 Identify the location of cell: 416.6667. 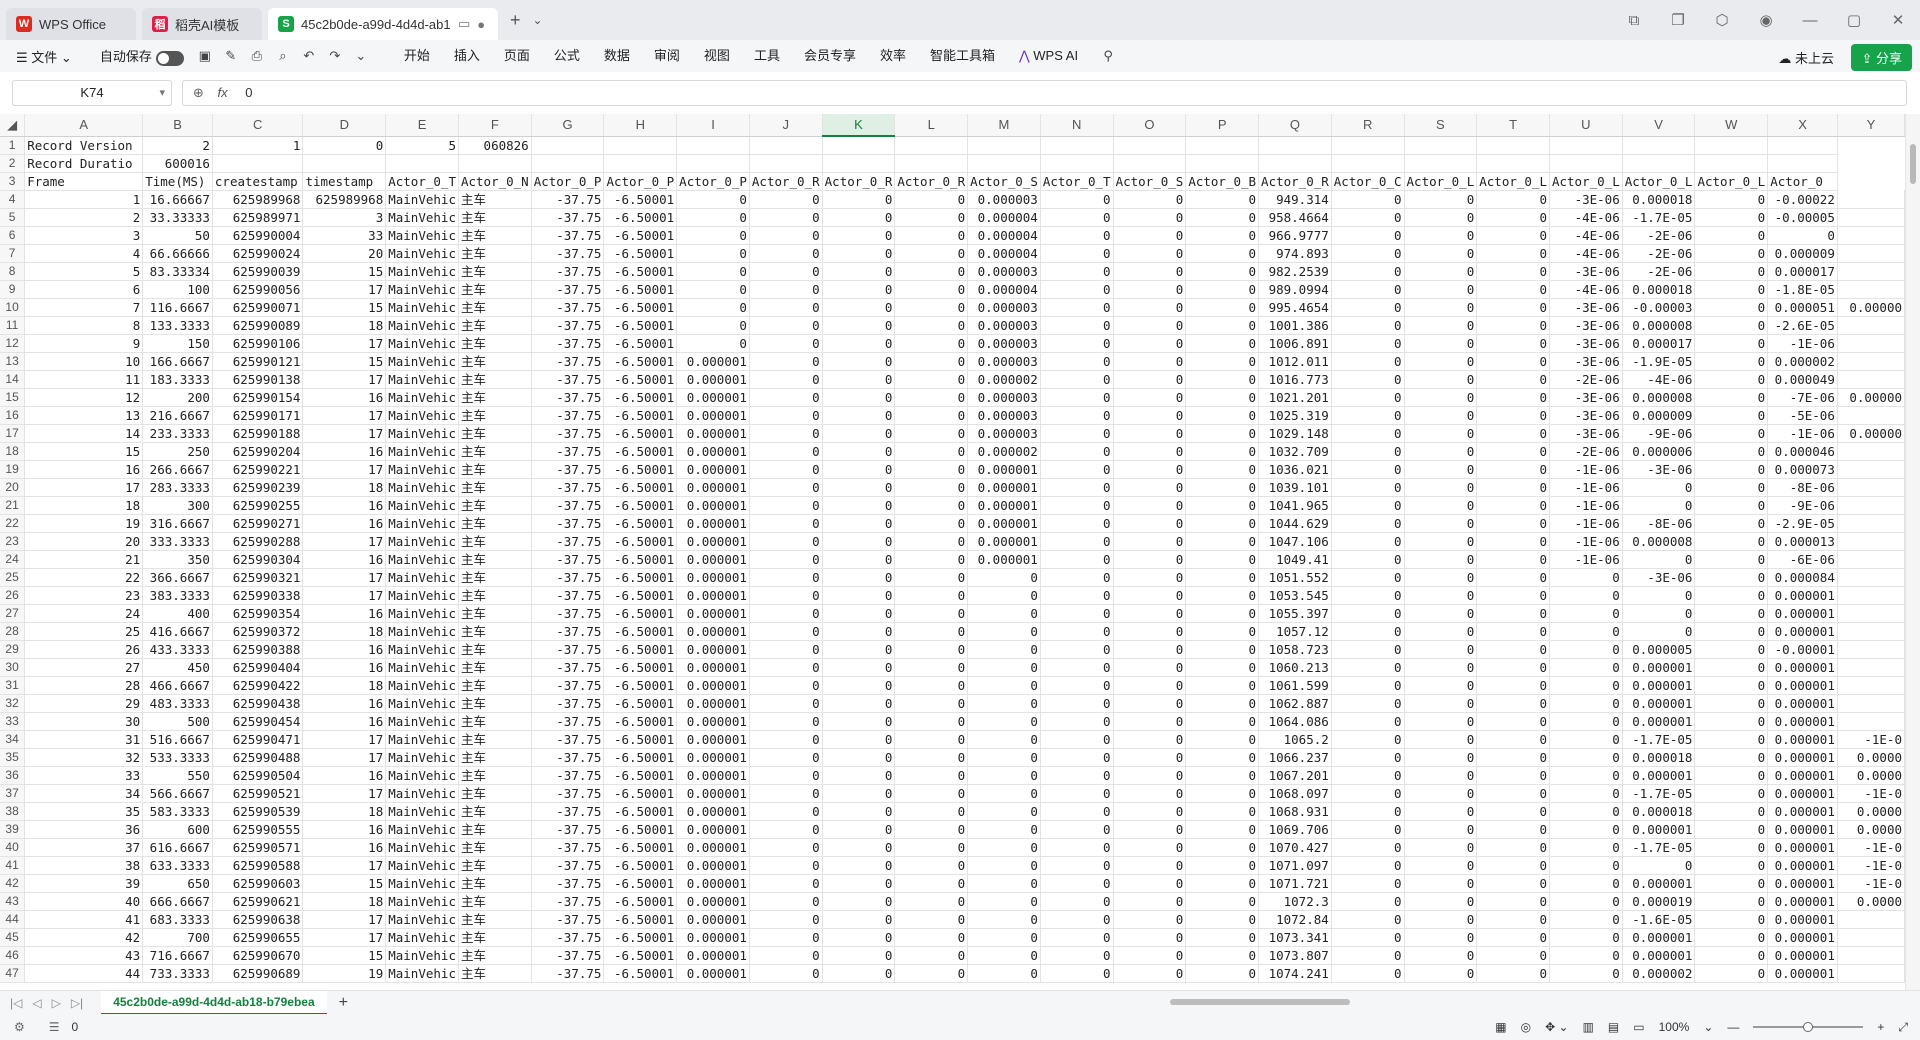
(177, 631).